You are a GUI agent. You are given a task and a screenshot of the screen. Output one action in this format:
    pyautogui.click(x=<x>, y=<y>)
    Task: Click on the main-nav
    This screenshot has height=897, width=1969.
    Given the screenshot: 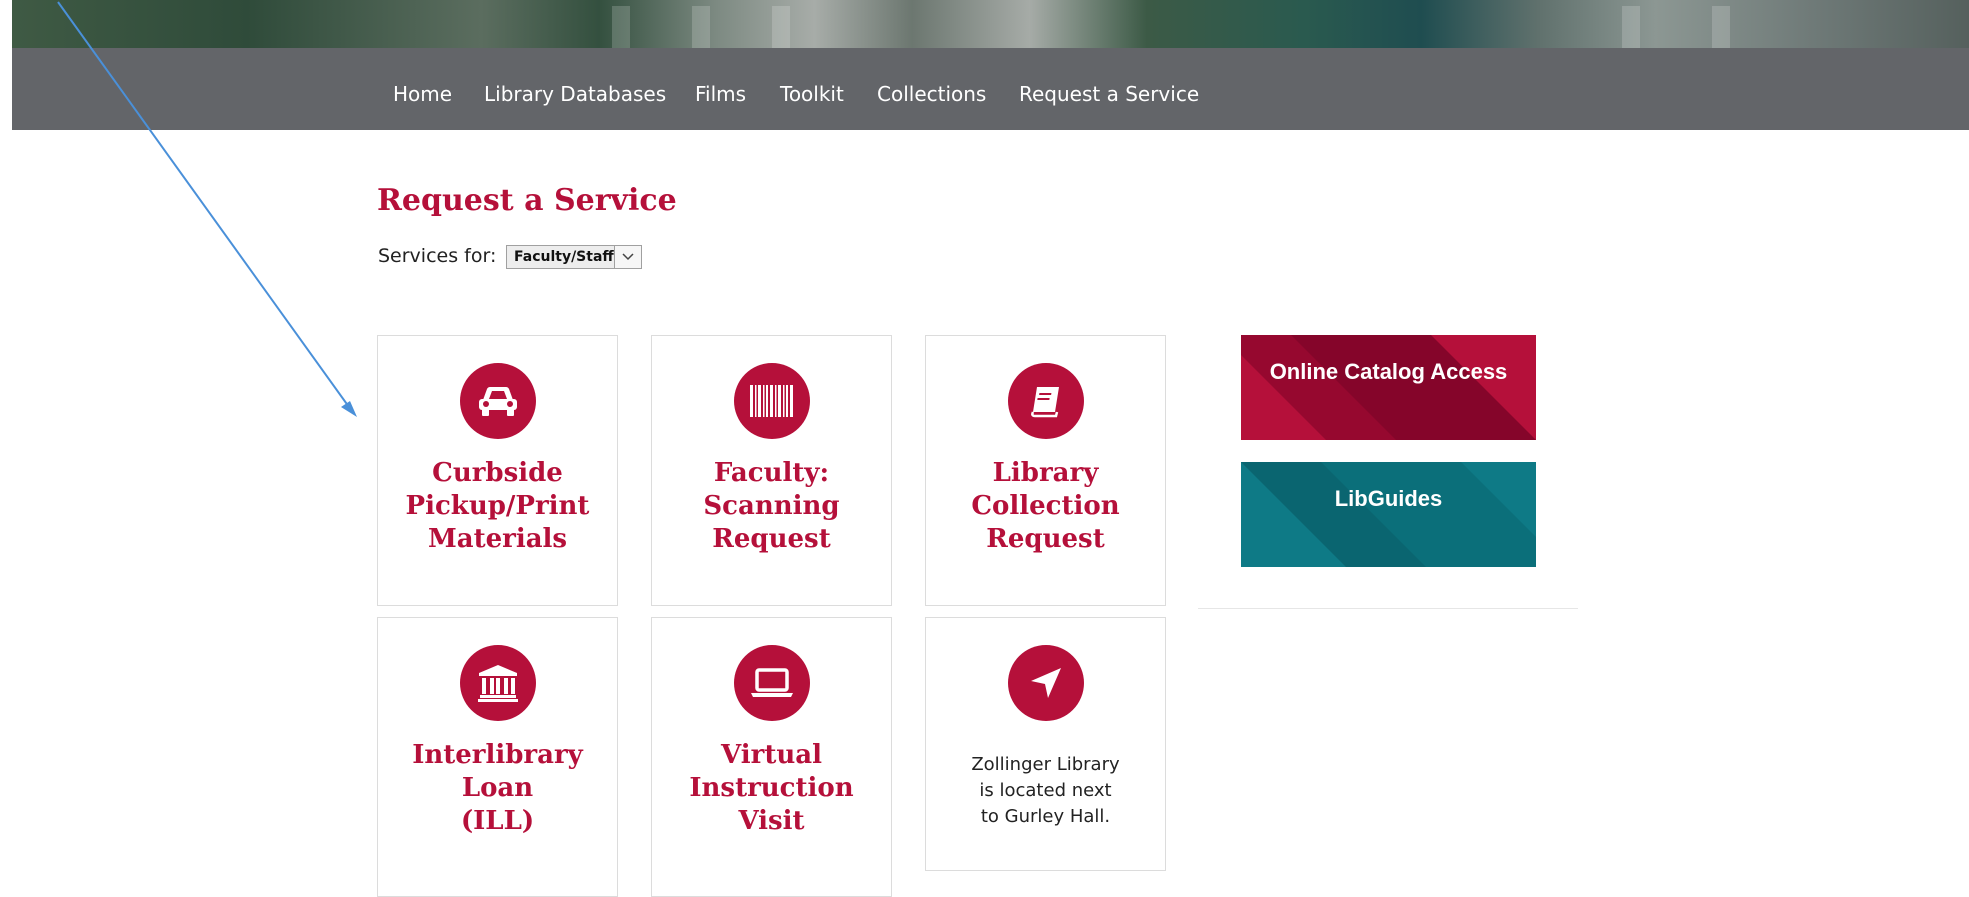 What is the action you would take?
    pyautogui.click(x=990, y=89)
    